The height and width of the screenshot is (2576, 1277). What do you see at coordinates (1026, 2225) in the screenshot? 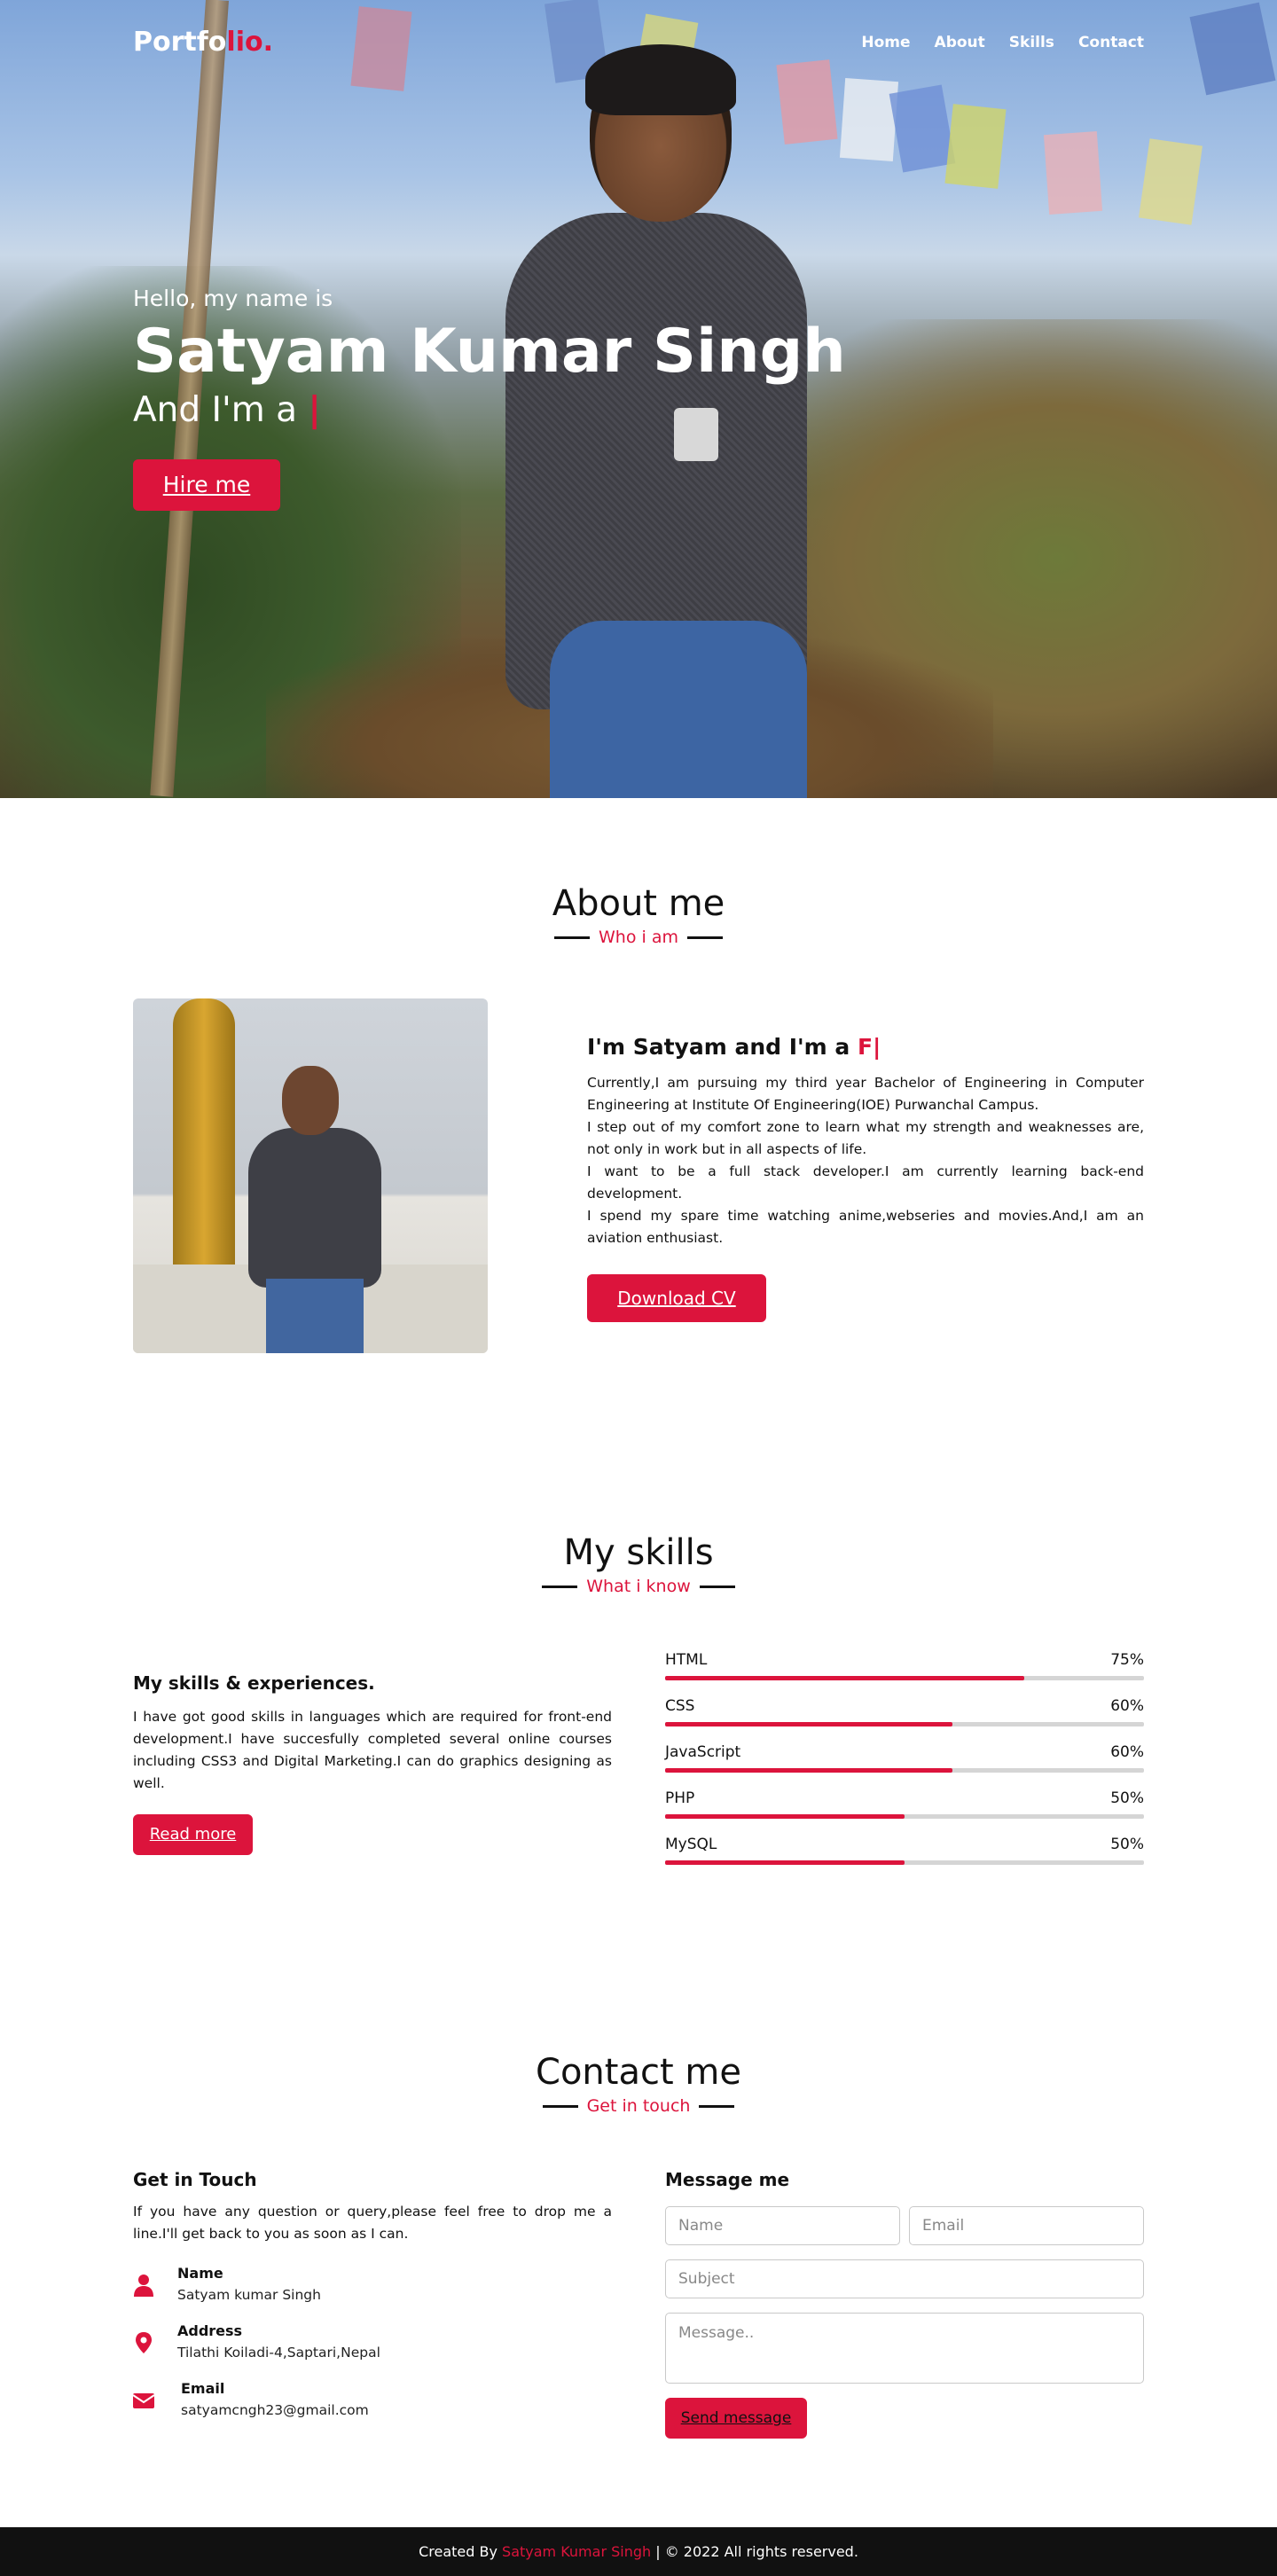
I see `email-input` at bounding box center [1026, 2225].